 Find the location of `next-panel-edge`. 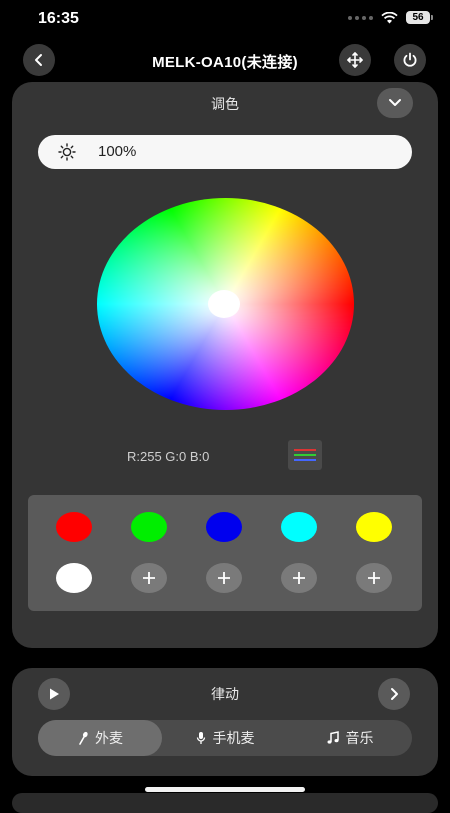

next-panel-edge is located at coordinates (225, 803).